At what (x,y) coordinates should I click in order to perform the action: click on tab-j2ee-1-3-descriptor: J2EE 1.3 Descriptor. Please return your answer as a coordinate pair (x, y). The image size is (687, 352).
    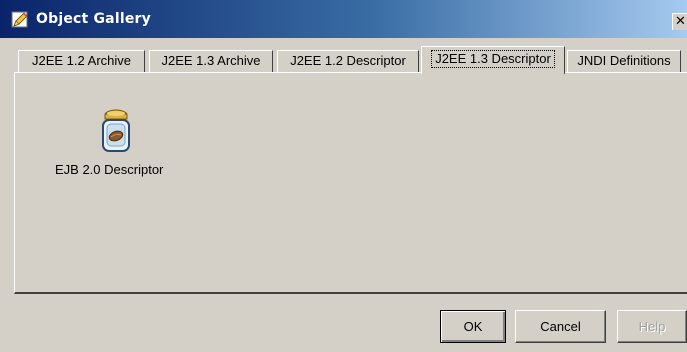
    Looking at the image, I should click on (493, 60).